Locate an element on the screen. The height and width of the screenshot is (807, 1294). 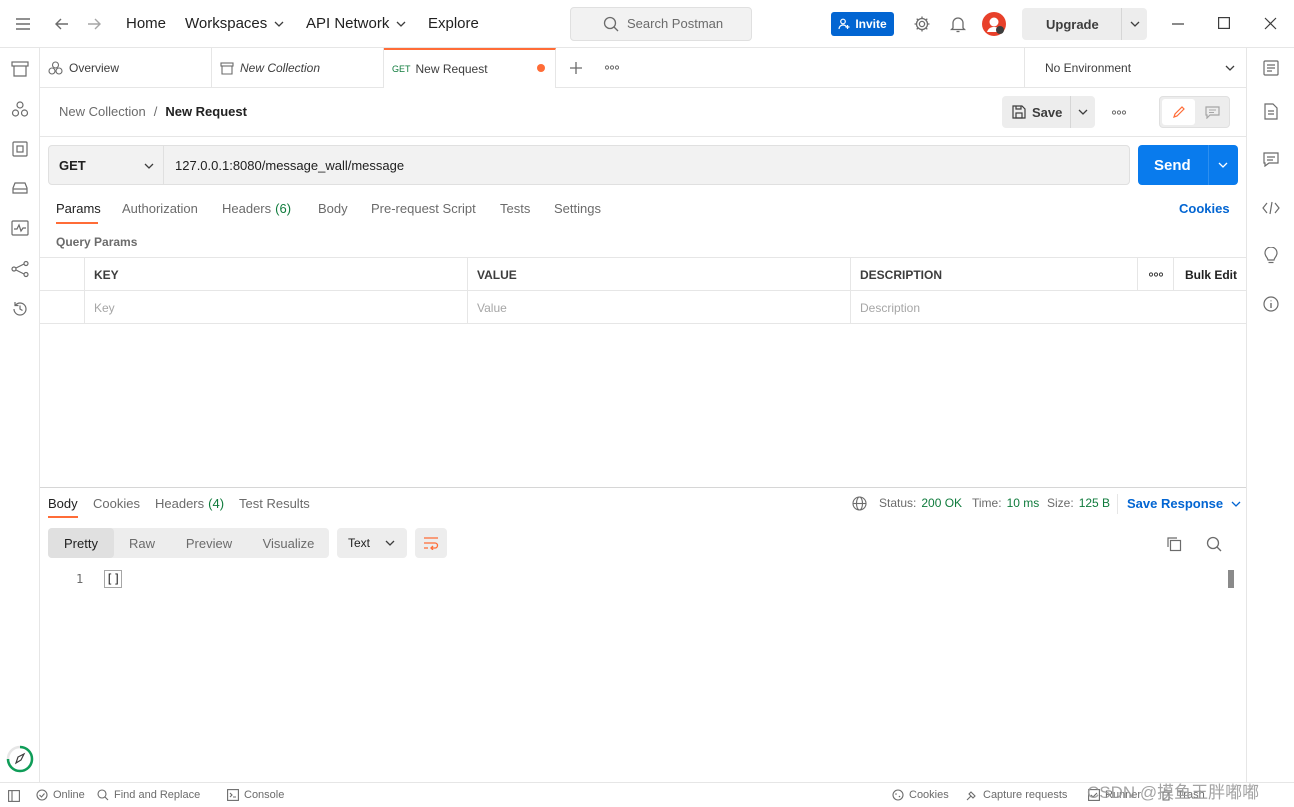
bulk-edit-button: Bulk Edit is located at coordinates (1210, 274).